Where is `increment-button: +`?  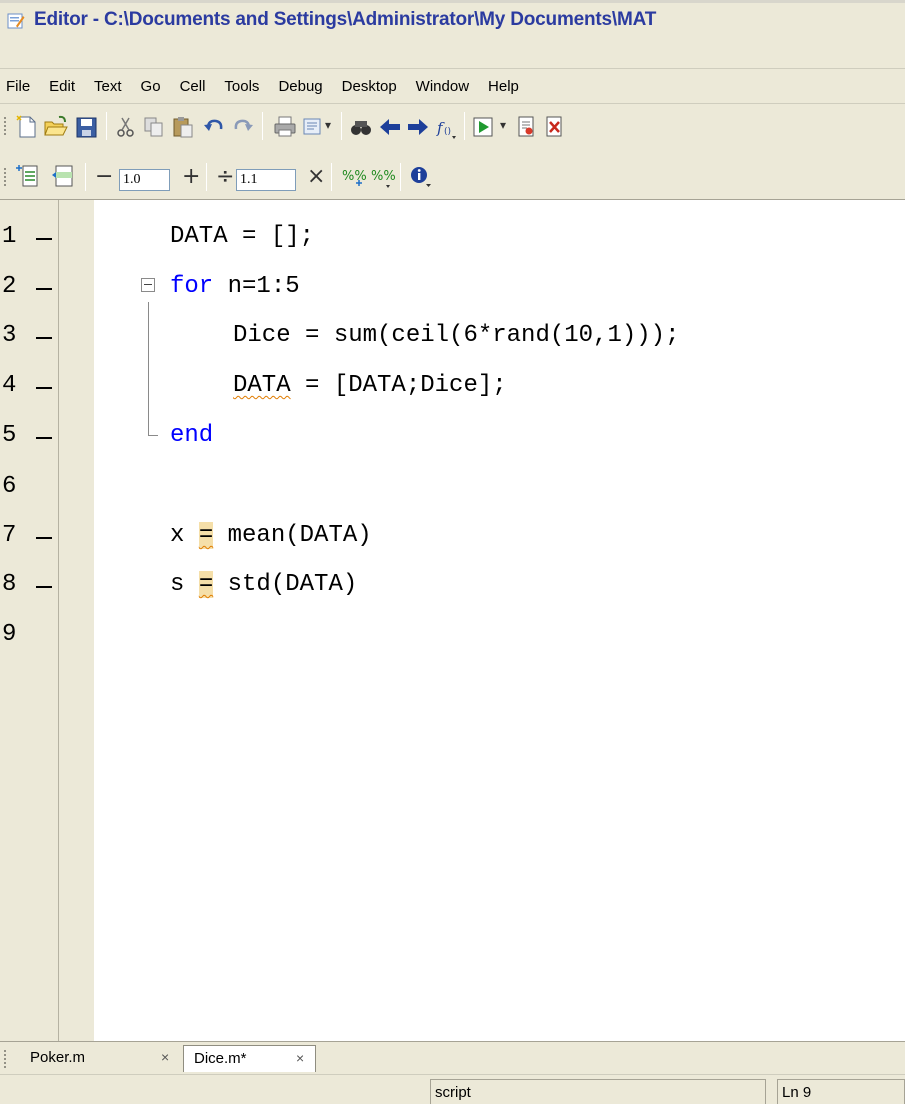
increment-button: + is located at coordinates (191, 176).